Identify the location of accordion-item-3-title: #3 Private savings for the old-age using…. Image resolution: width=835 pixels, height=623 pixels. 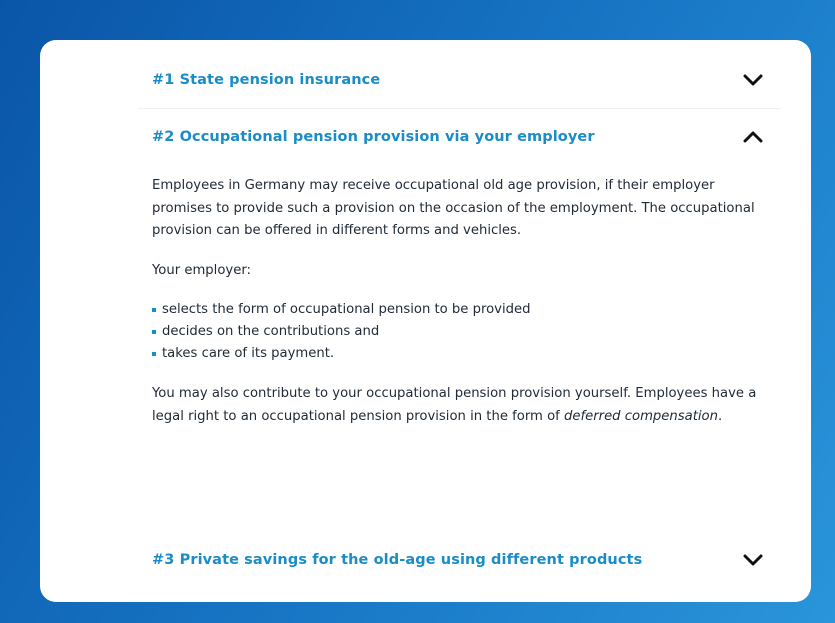
(397, 560).